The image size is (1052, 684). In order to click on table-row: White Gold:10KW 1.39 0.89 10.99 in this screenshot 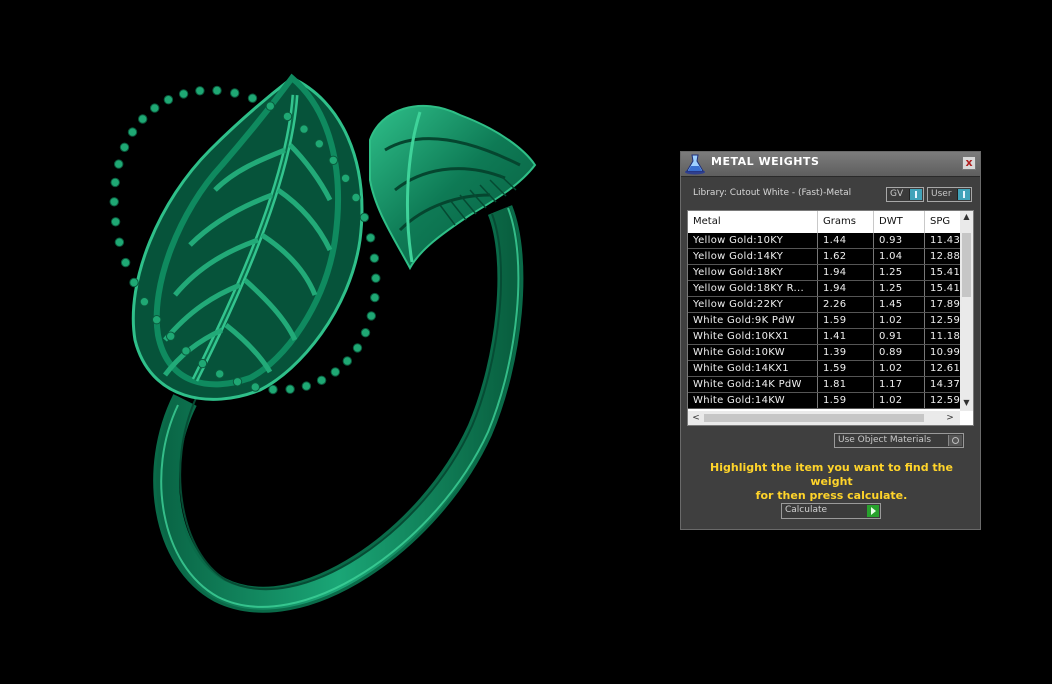, I will do `click(824, 353)`.